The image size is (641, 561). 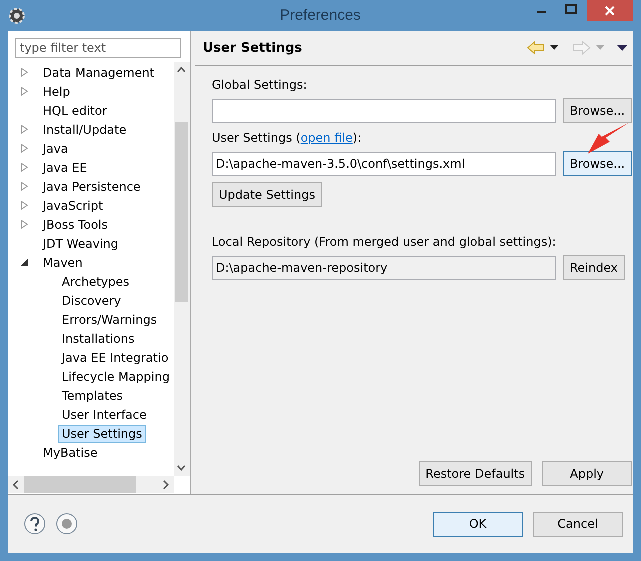 I want to click on window-title: Preferences, so click(x=320, y=15).